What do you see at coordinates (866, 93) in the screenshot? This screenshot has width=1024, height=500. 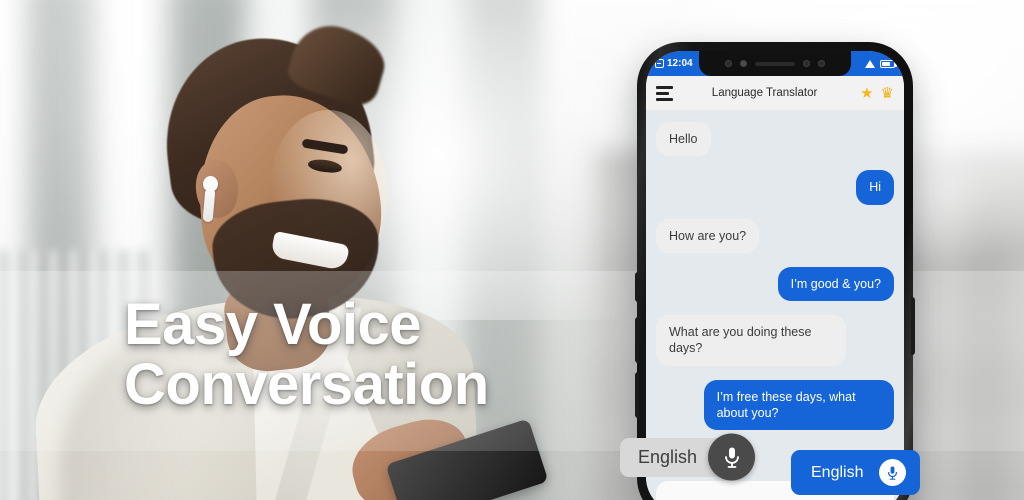 I see `star-icon: ★` at bounding box center [866, 93].